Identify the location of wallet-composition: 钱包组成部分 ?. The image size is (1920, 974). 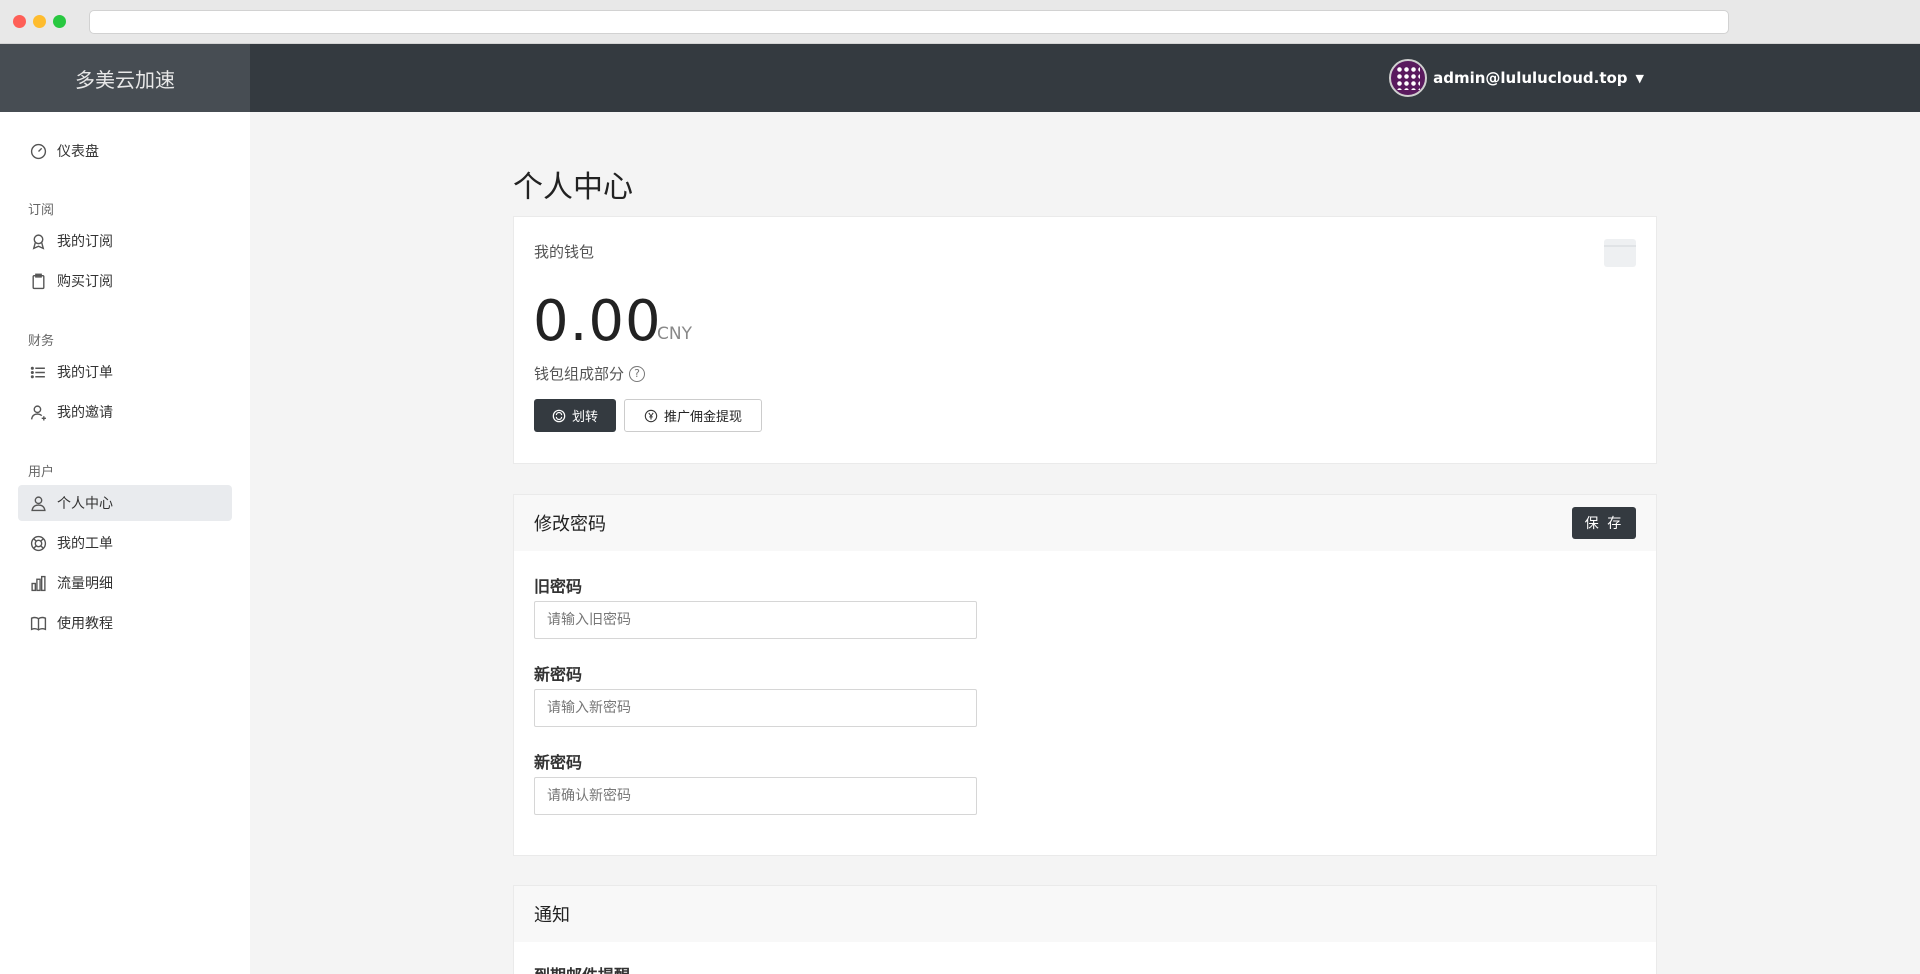
(590, 373).